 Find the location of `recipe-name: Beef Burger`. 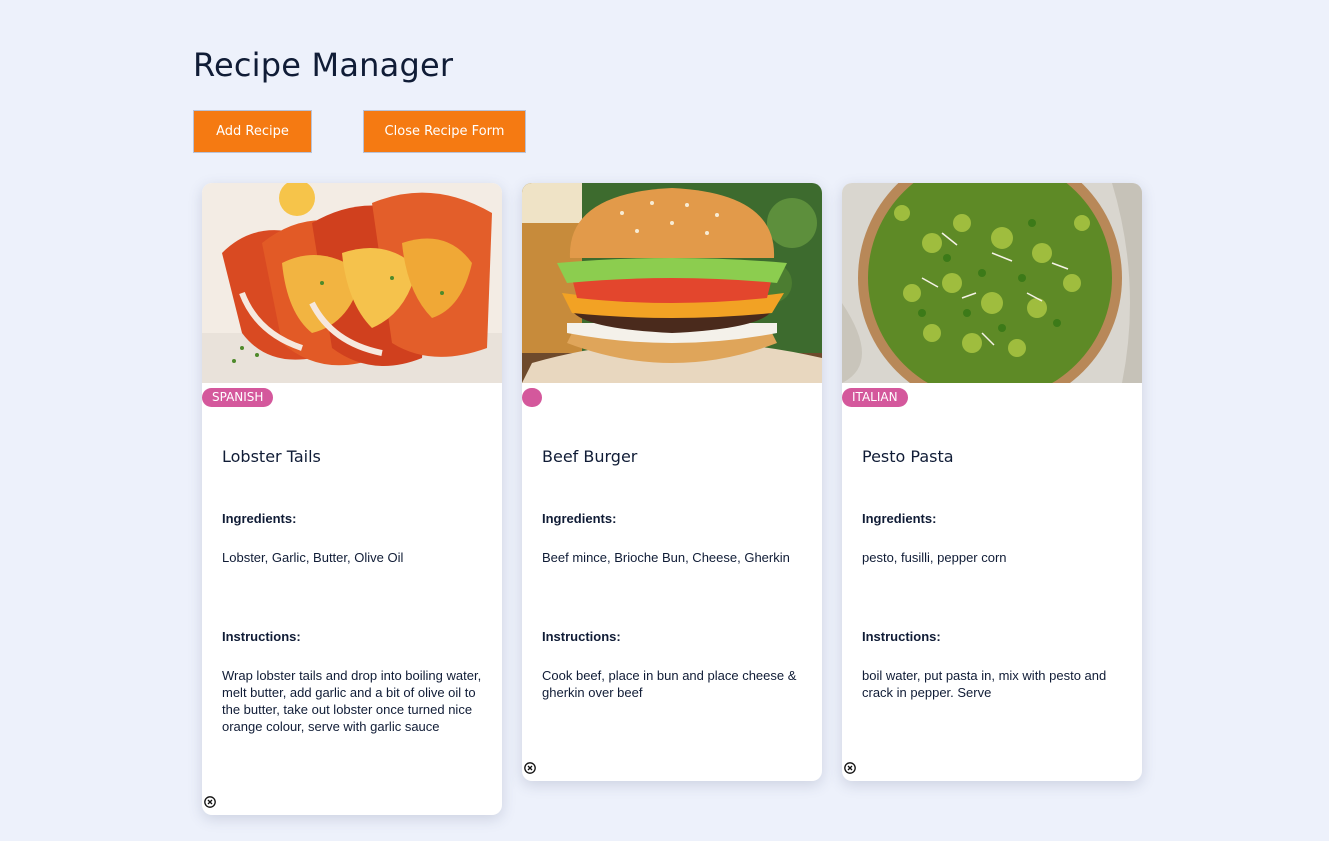

recipe-name: Beef Burger is located at coordinates (590, 456).